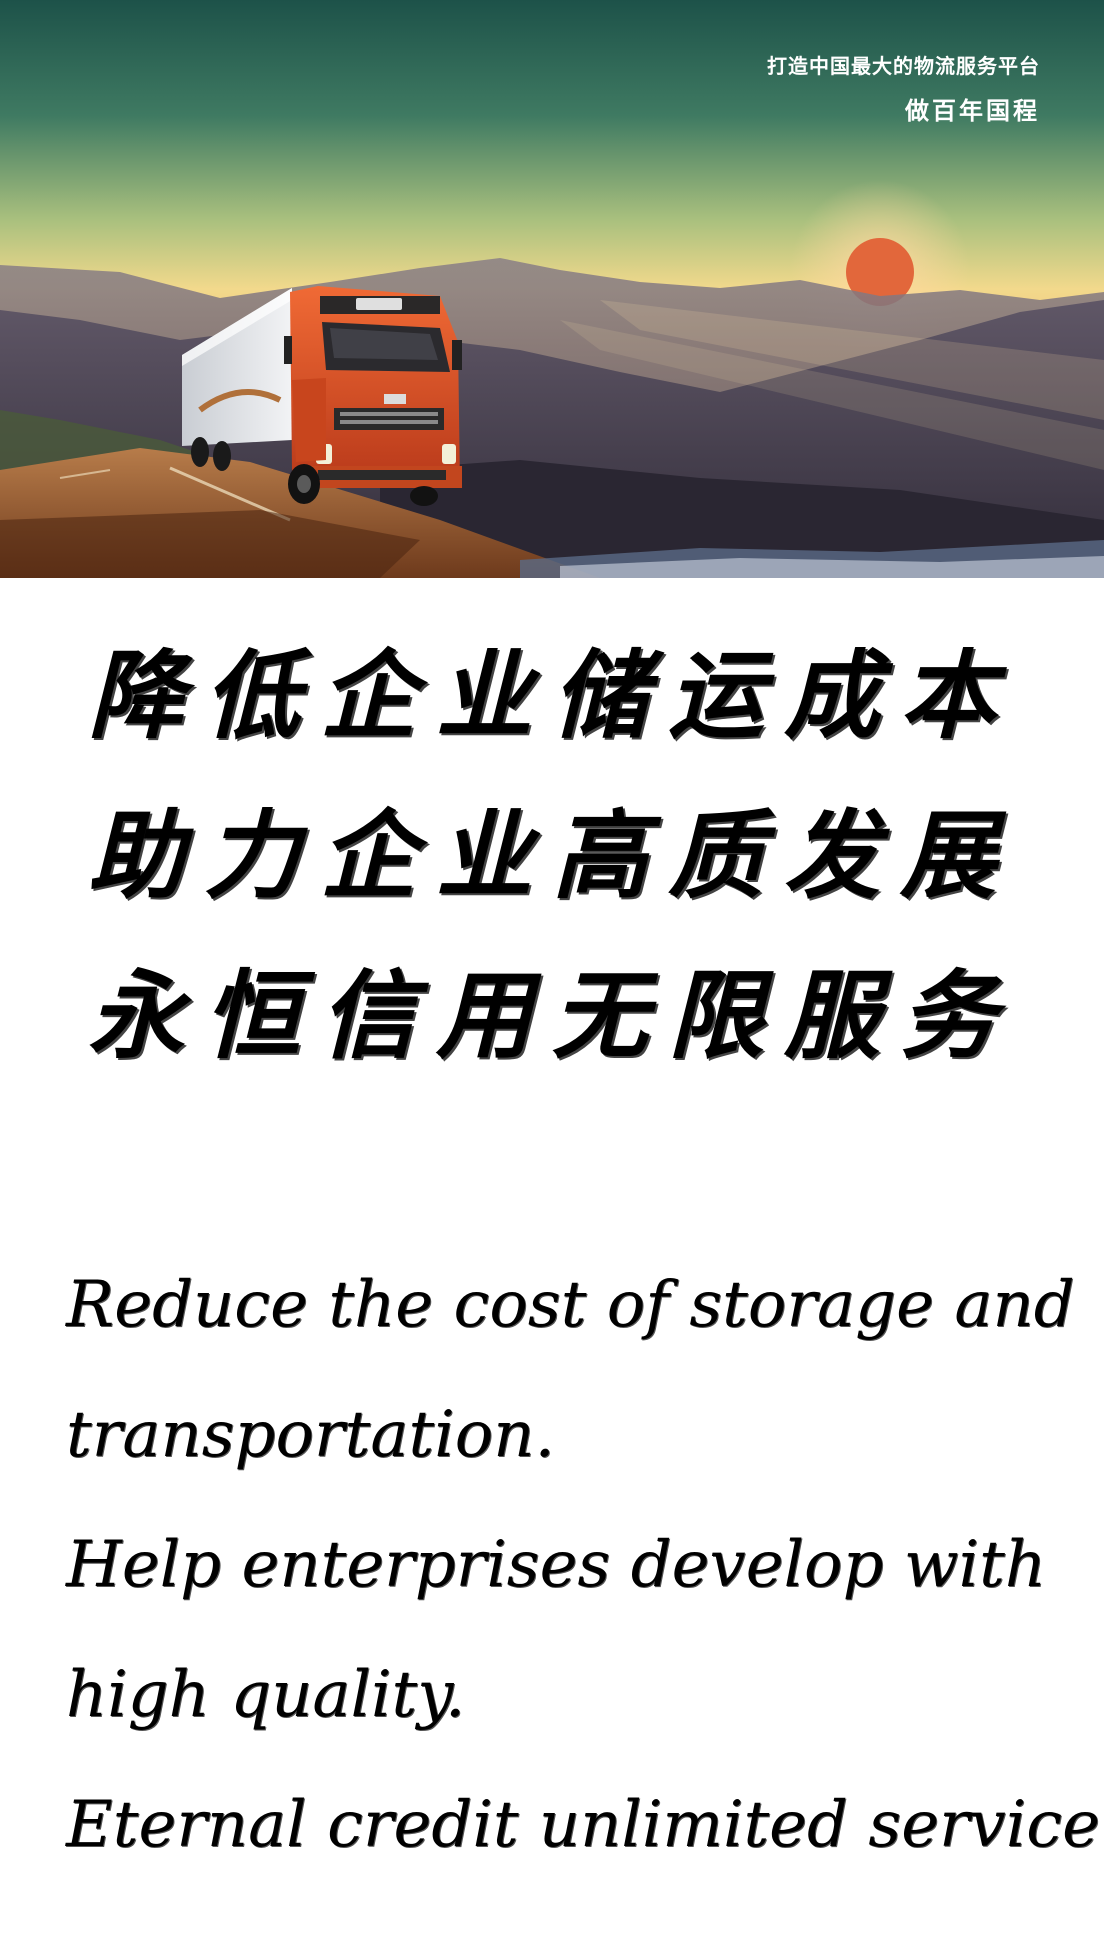  I want to click on tagline-company-motto: 做百年国程, so click(972, 111).